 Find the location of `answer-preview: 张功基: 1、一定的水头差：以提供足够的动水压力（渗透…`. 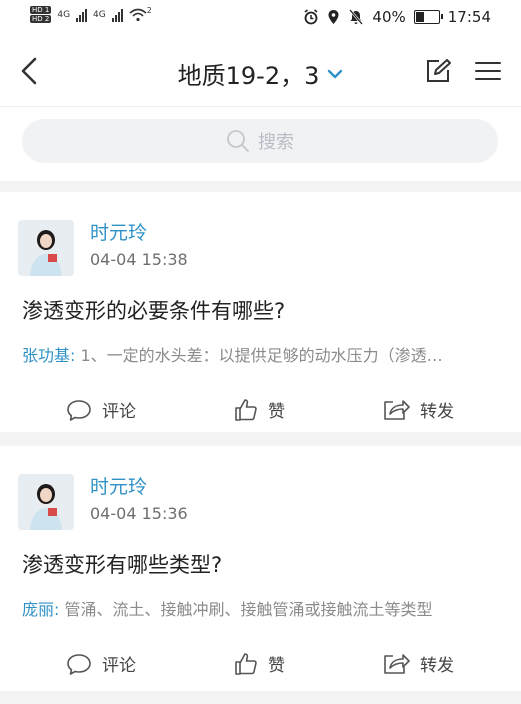

answer-preview: 张功基: 1、一定的水头差：以提供足够的动水压力（渗透… is located at coordinates (262, 354).